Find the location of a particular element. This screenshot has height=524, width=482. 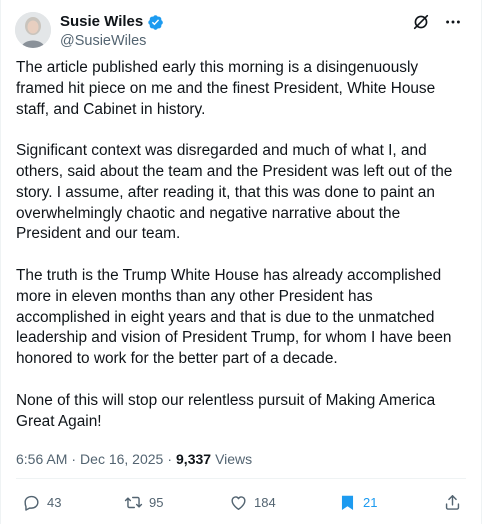

avatar-image is located at coordinates (33, 30).